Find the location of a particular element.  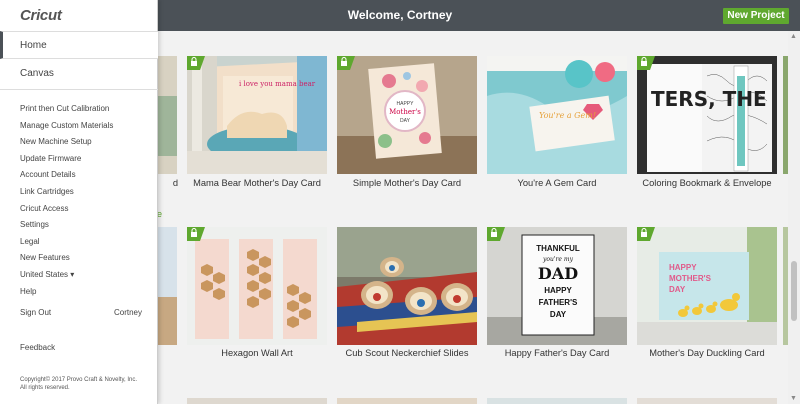

sign-out-row: Sign Out Cortney is located at coordinates (81, 312).